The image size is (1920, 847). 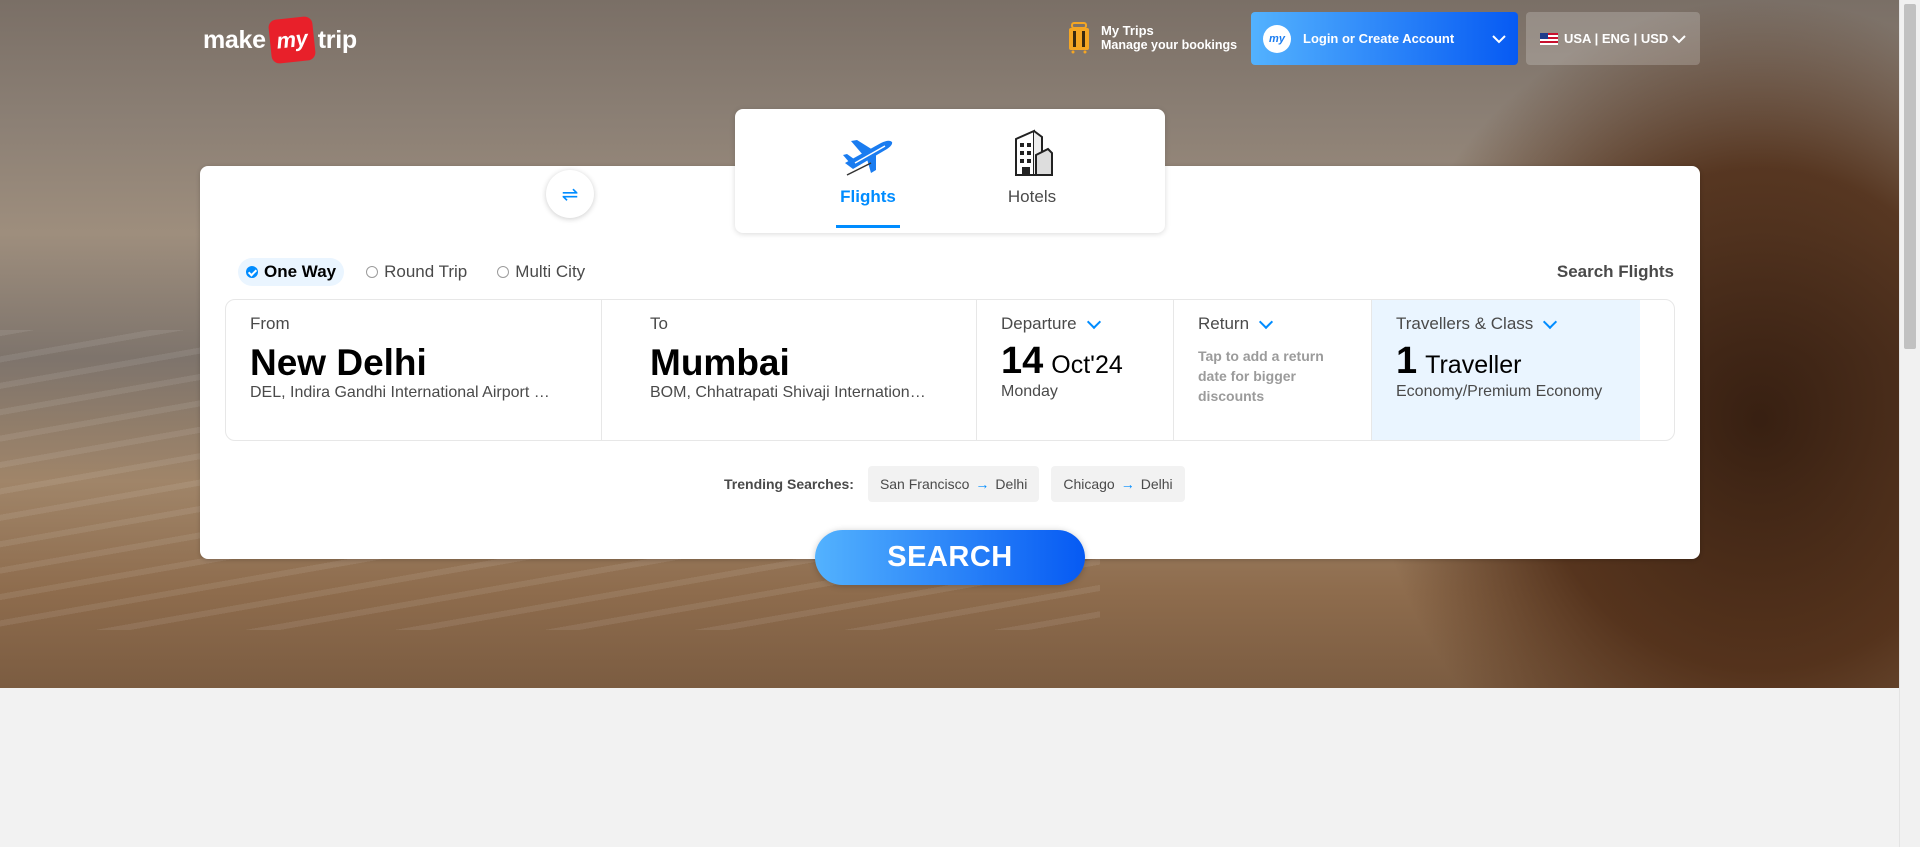 What do you see at coordinates (868, 196) in the screenshot?
I see `tab-flights-label: Flights` at bounding box center [868, 196].